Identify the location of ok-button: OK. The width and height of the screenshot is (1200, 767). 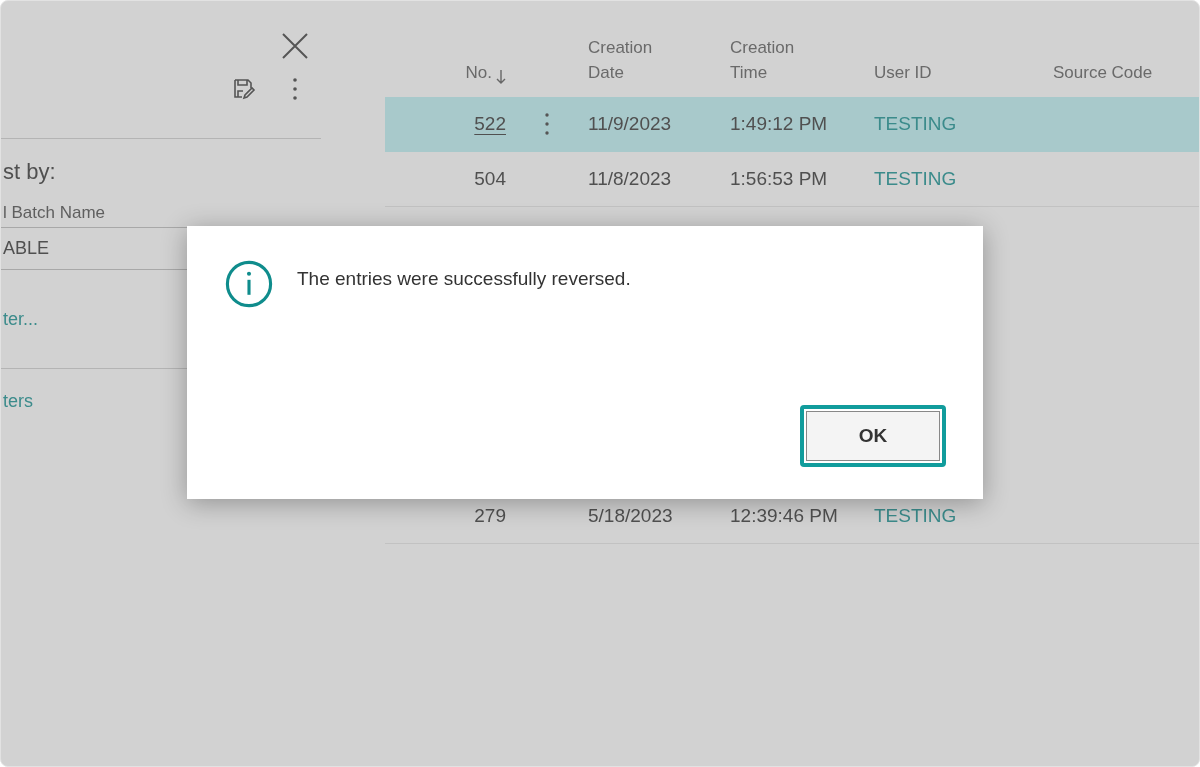
(873, 436).